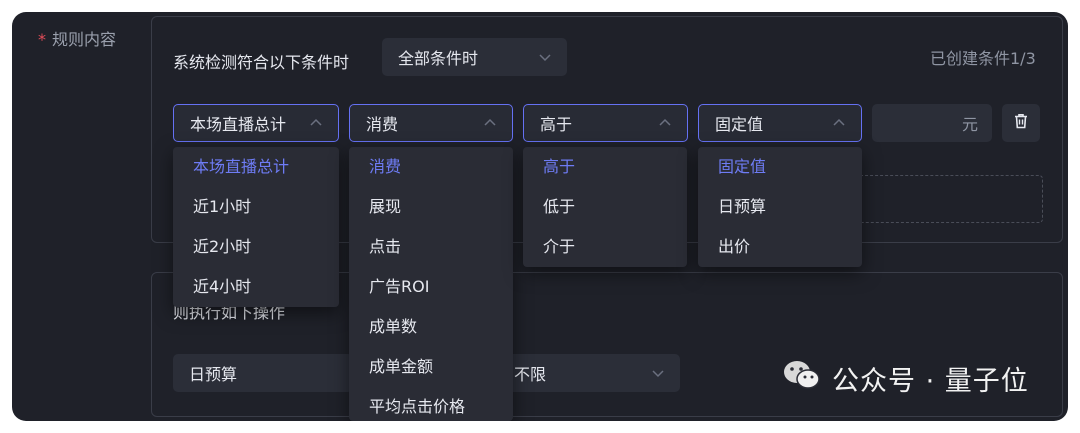 This screenshot has width=1080, height=433. I want to click on metric-option: 消费, so click(431, 167).